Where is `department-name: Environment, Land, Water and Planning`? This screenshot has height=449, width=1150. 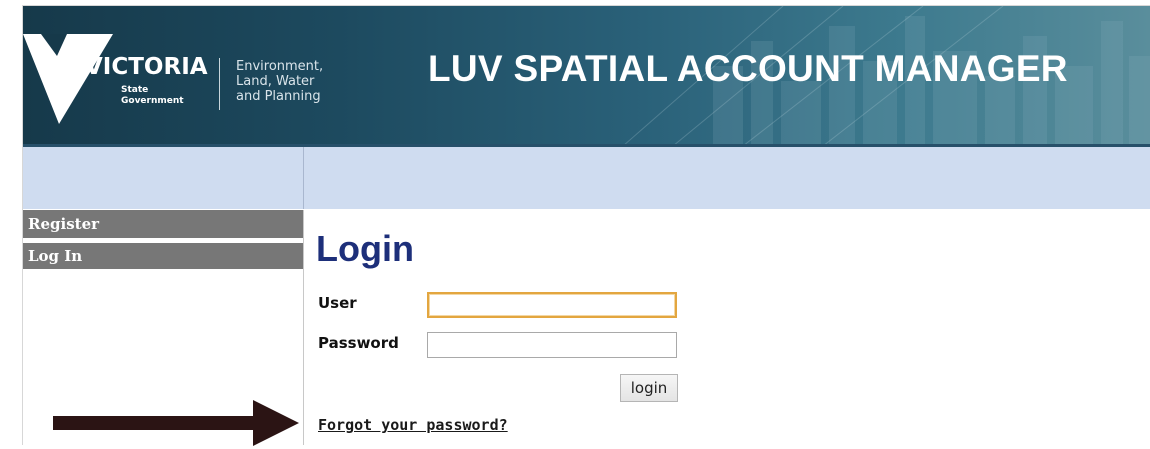 department-name: Environment, Land, Water and Planning is located at coordinates (280, 81).